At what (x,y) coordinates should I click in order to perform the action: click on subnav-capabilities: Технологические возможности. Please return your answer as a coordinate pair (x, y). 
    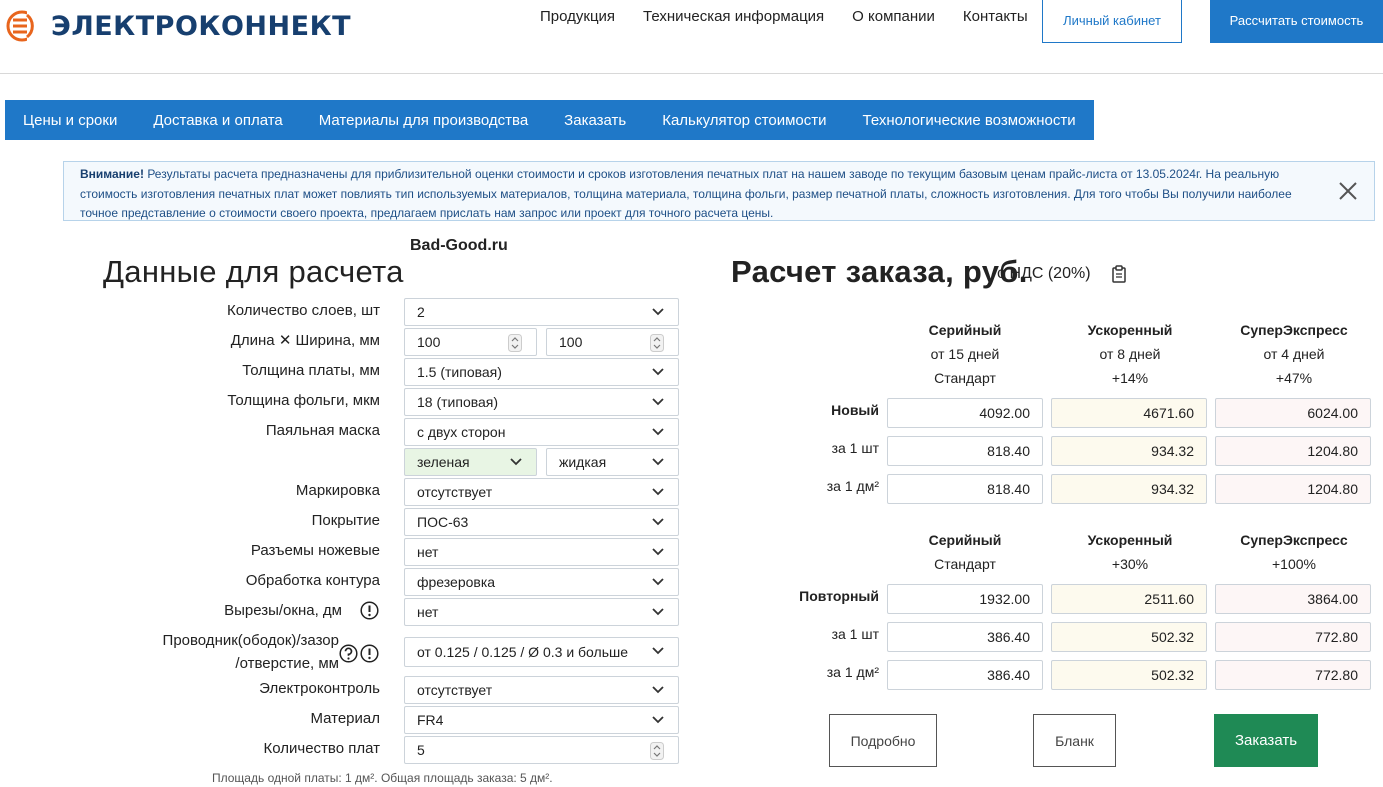
    Looking at the image, I should click on (969, 120).